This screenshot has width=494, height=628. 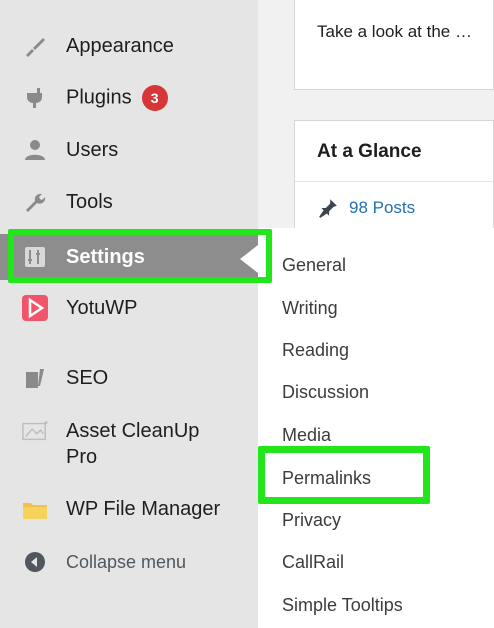 I want to click on sidebar-item-label: Users, so click(x=92, y=149).